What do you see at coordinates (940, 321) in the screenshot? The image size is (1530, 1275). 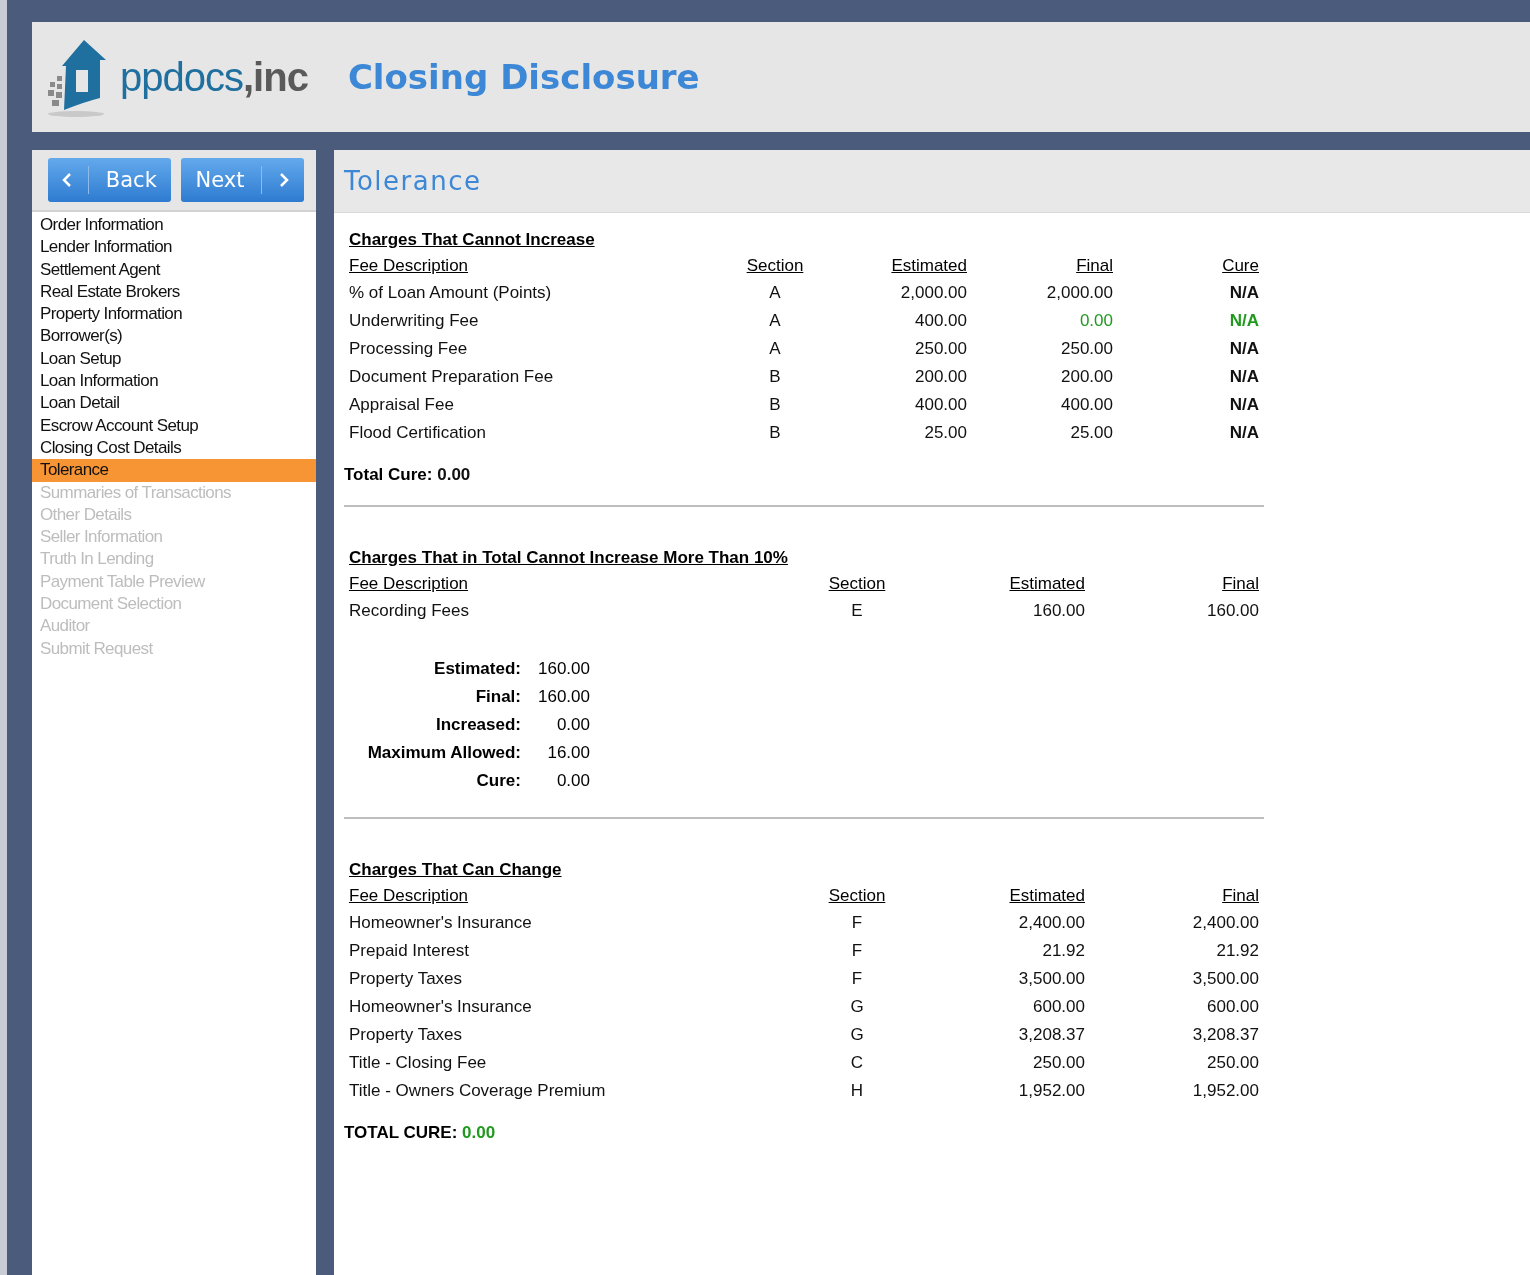 I see `table-cell-text: 400.00` at bounding box center [940, 321].